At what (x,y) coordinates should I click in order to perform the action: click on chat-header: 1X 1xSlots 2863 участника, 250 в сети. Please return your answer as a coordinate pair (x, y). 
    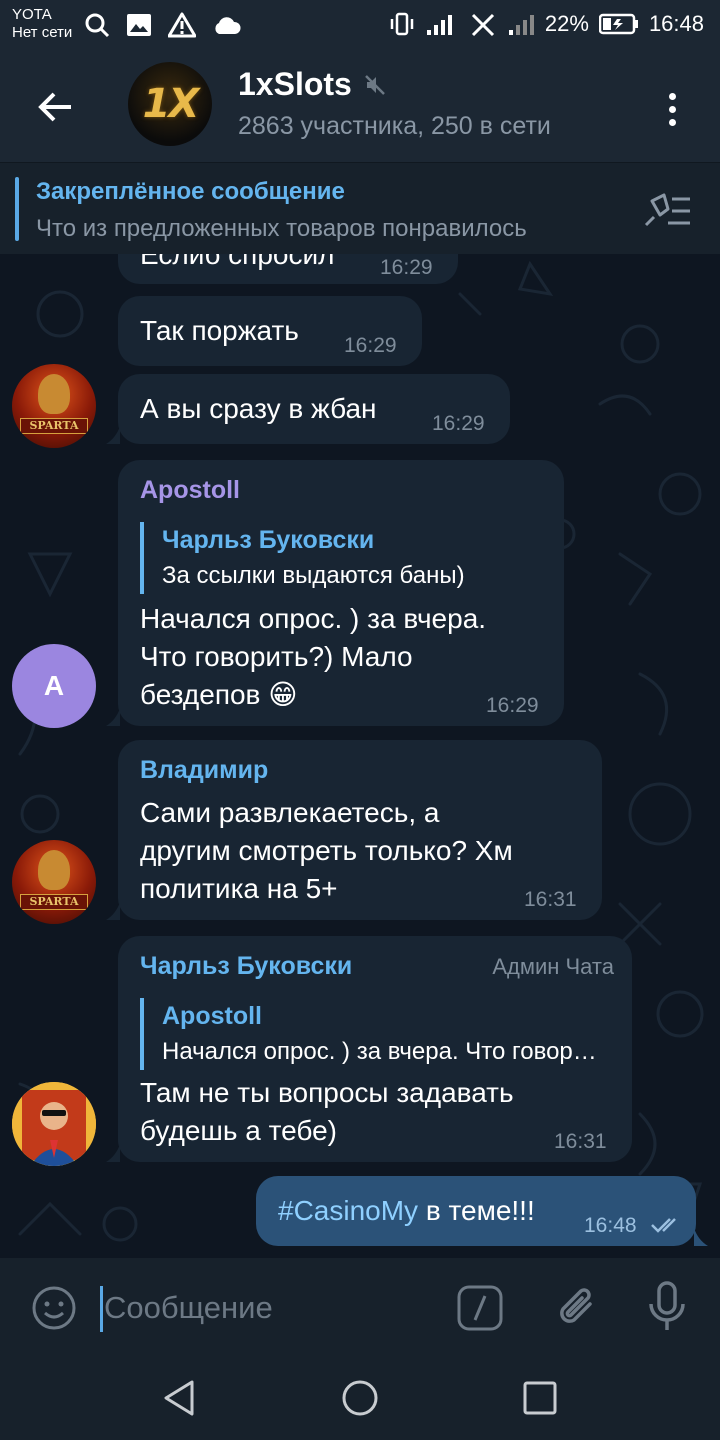
    Looking at the image, I should click on (360, 107).